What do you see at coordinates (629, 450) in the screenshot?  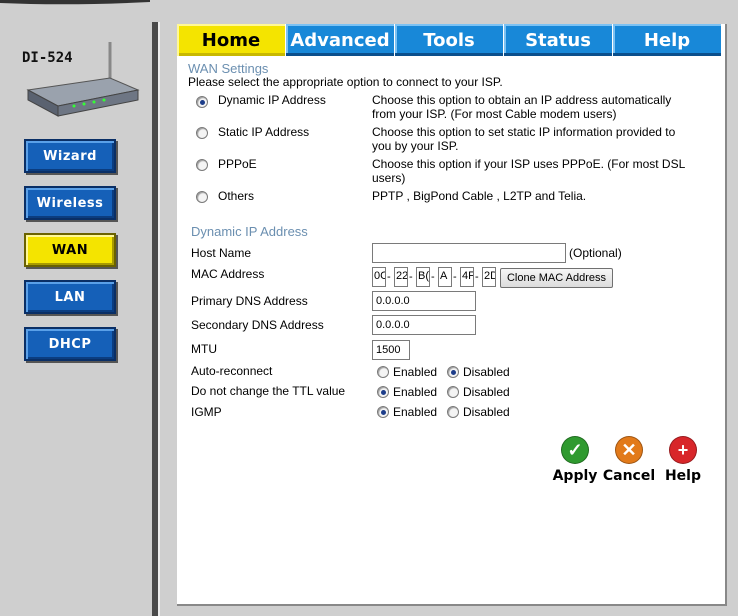 I see `cancel-x-icon: ✕` at bounding box center [629, 450].